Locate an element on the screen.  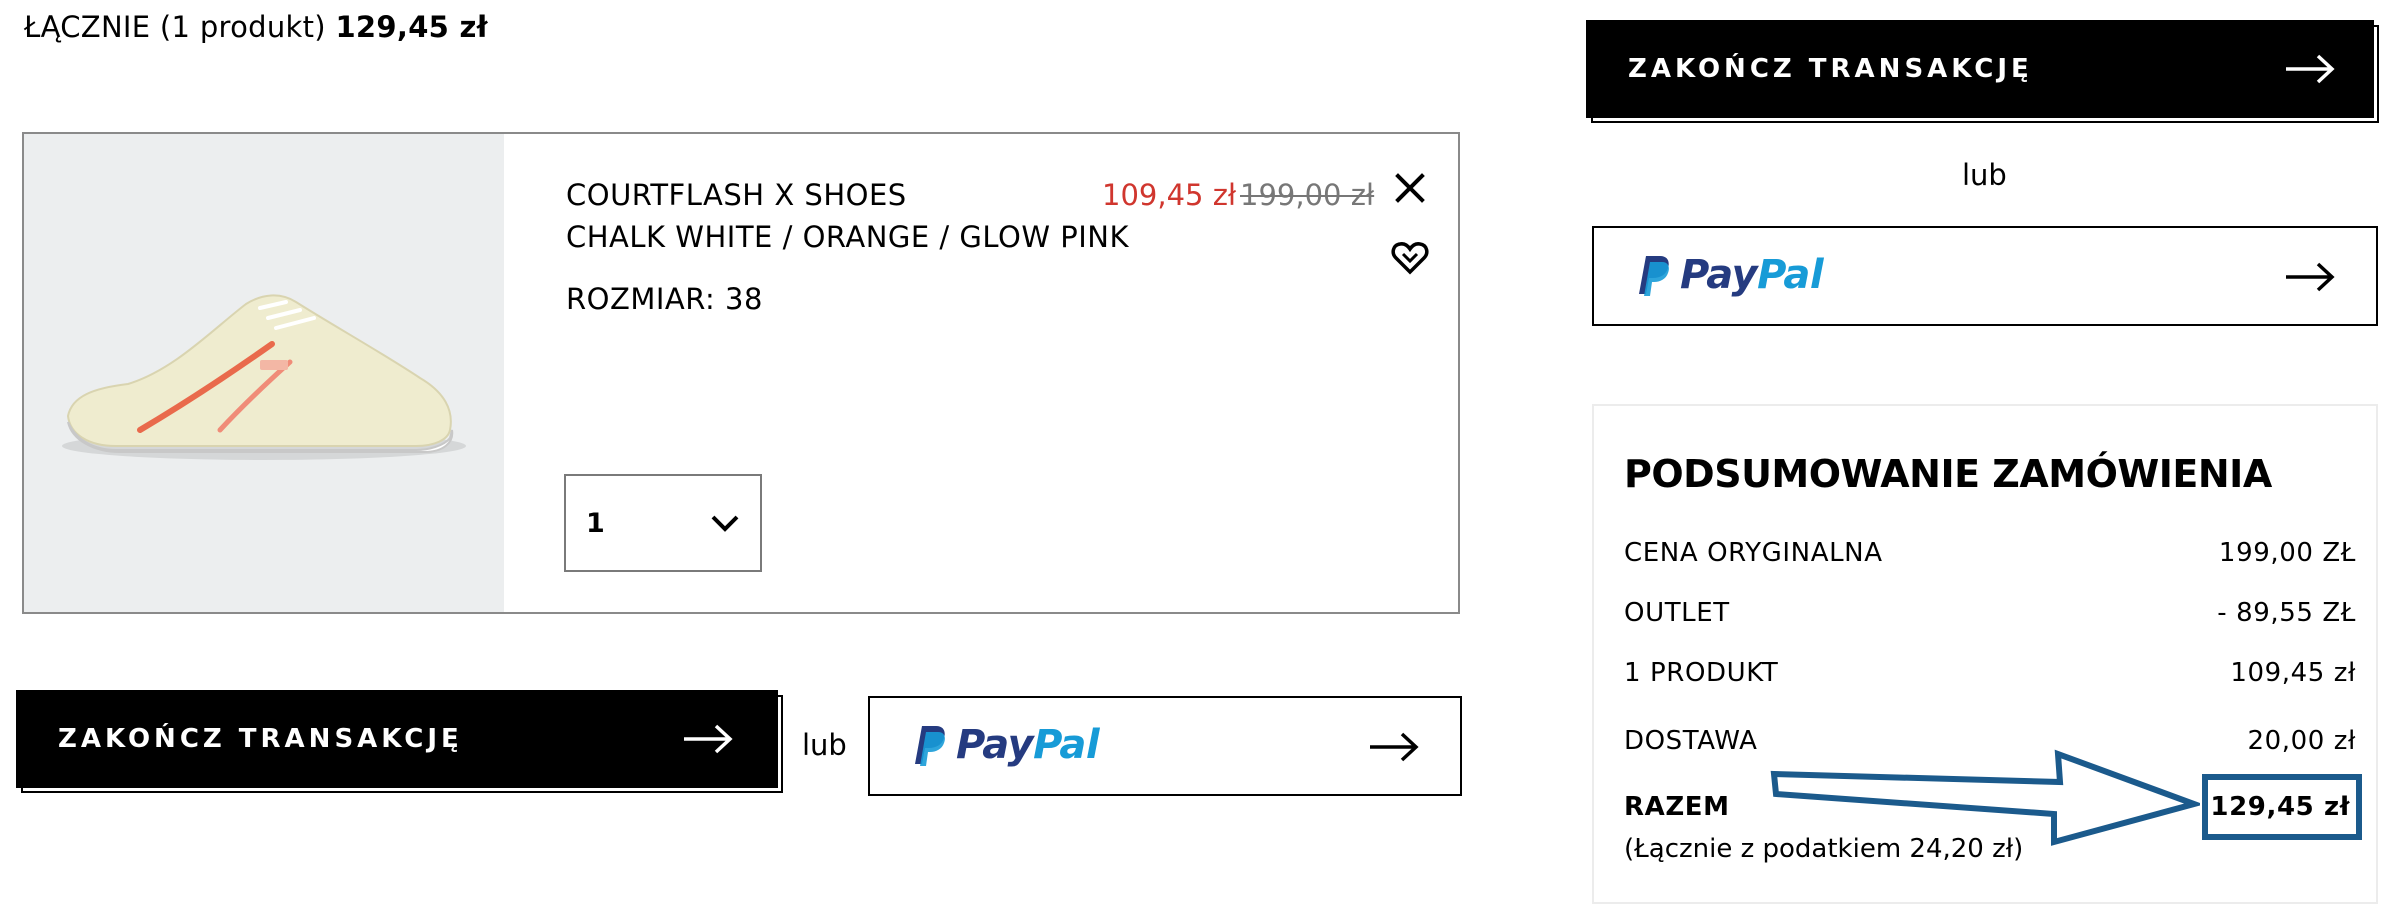
checkout-button-top: ZAKOŃCZ TRANSAKCJĘ is located at coordinates (1980, 69).